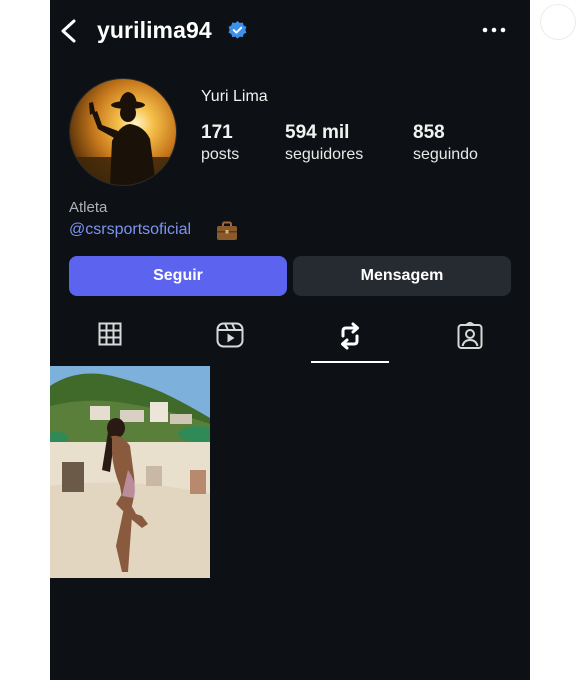 This screenshot has height=680, width=580. Describe the element at coordinates (130, 472) in the screenshot. I see `post-thumbnail-beach` at that location.